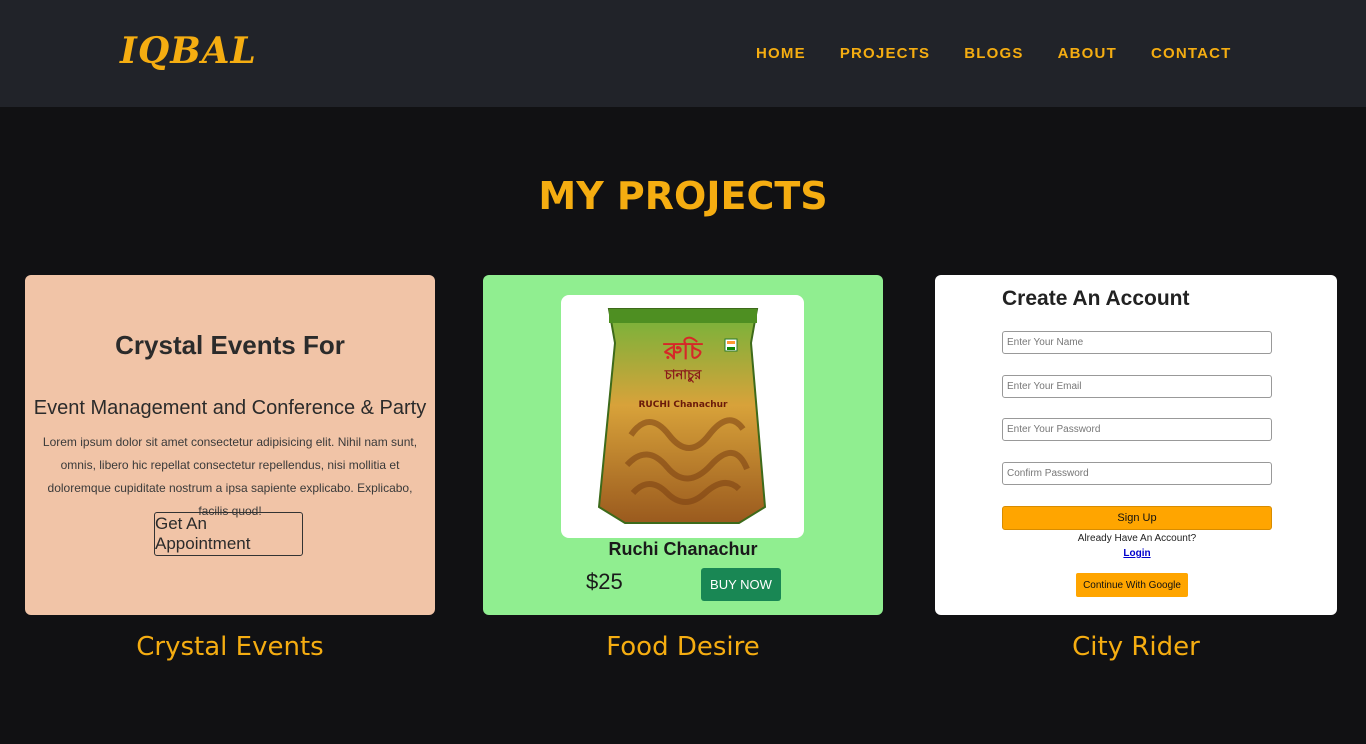 Image resolution: width=1366 pixels, height=744 pixels. I want to click on nav-projects: PROJECTS, so click(885, 53).